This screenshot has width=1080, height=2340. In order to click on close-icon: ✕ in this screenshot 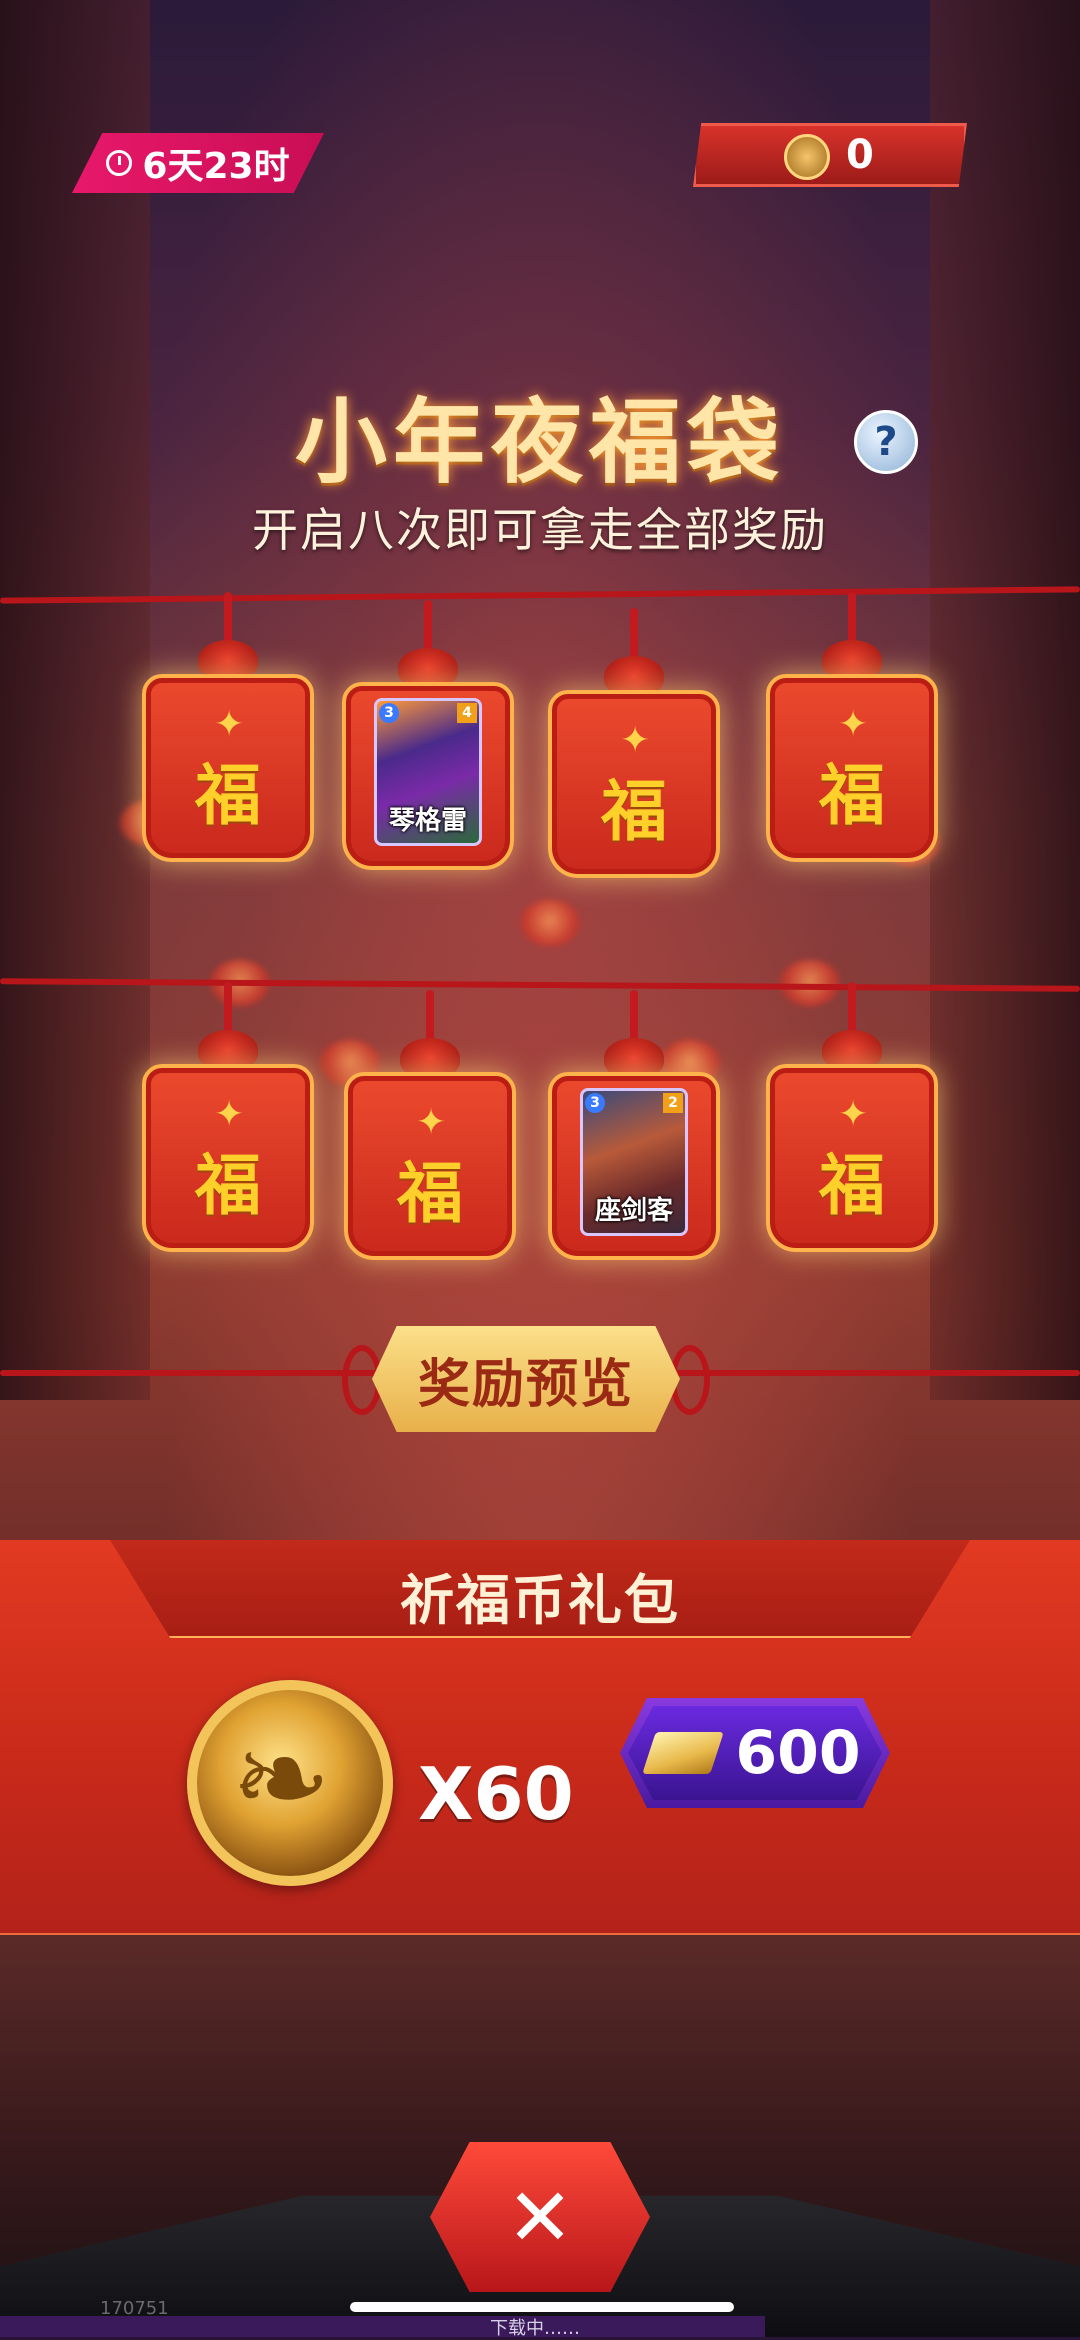, I will do `click(540, 2217)`.